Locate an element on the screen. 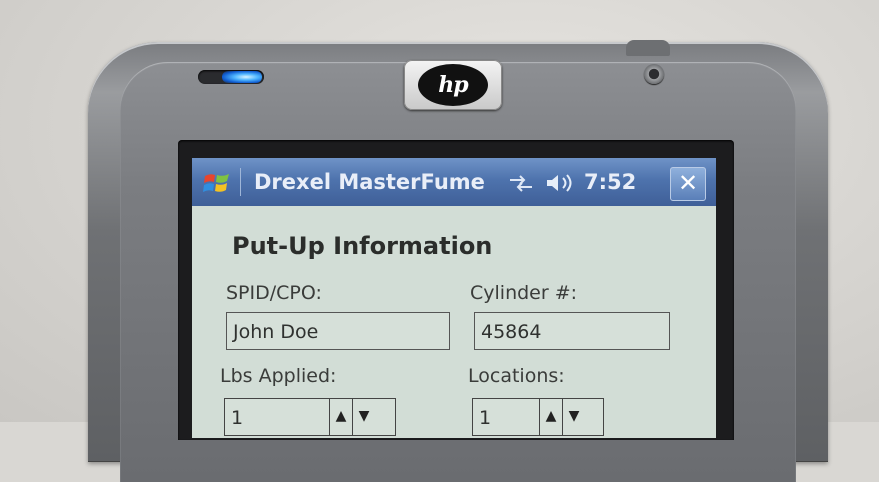 The height and width of the screenshot is (482, 879). clock: 7:52 is located at coordinates (610, 182).